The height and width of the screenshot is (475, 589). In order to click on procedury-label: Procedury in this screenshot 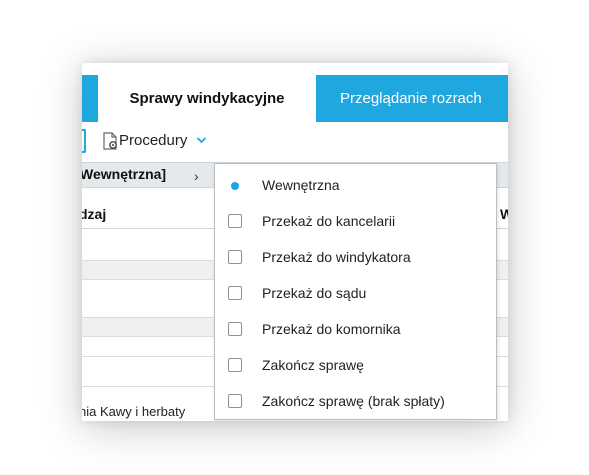, I will do `click(153, 140)`.